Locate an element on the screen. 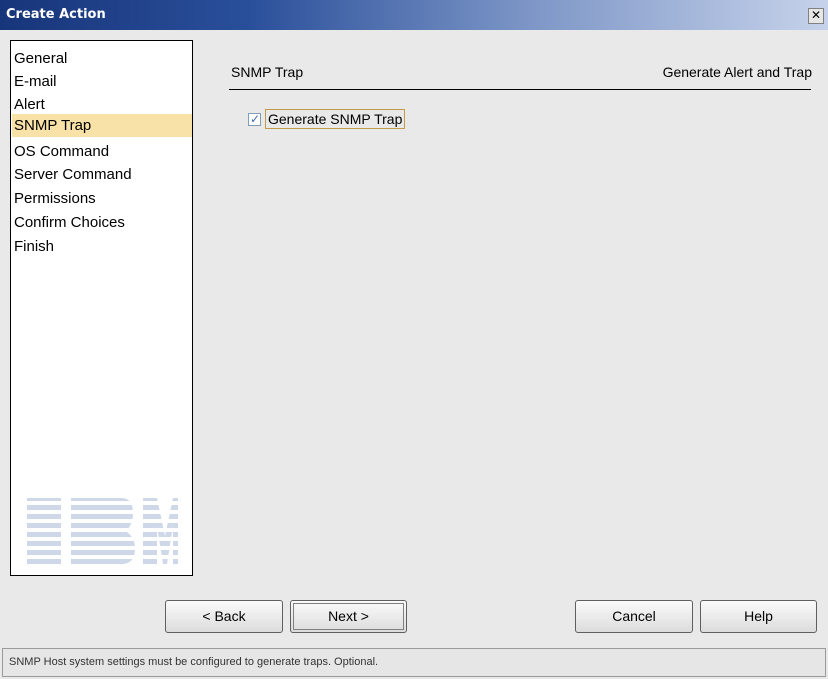  checkmark-icon: ✓ is located at coordinates (255, 119).